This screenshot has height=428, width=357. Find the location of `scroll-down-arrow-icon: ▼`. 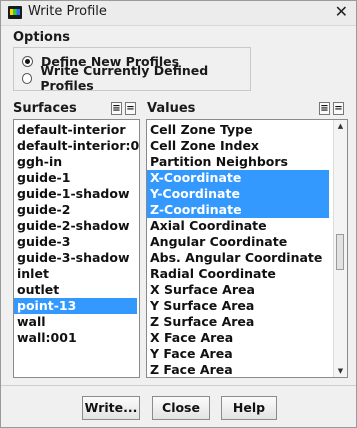

scroll-down-arrow-icon: ▼ is located at coordinates (340, 371).